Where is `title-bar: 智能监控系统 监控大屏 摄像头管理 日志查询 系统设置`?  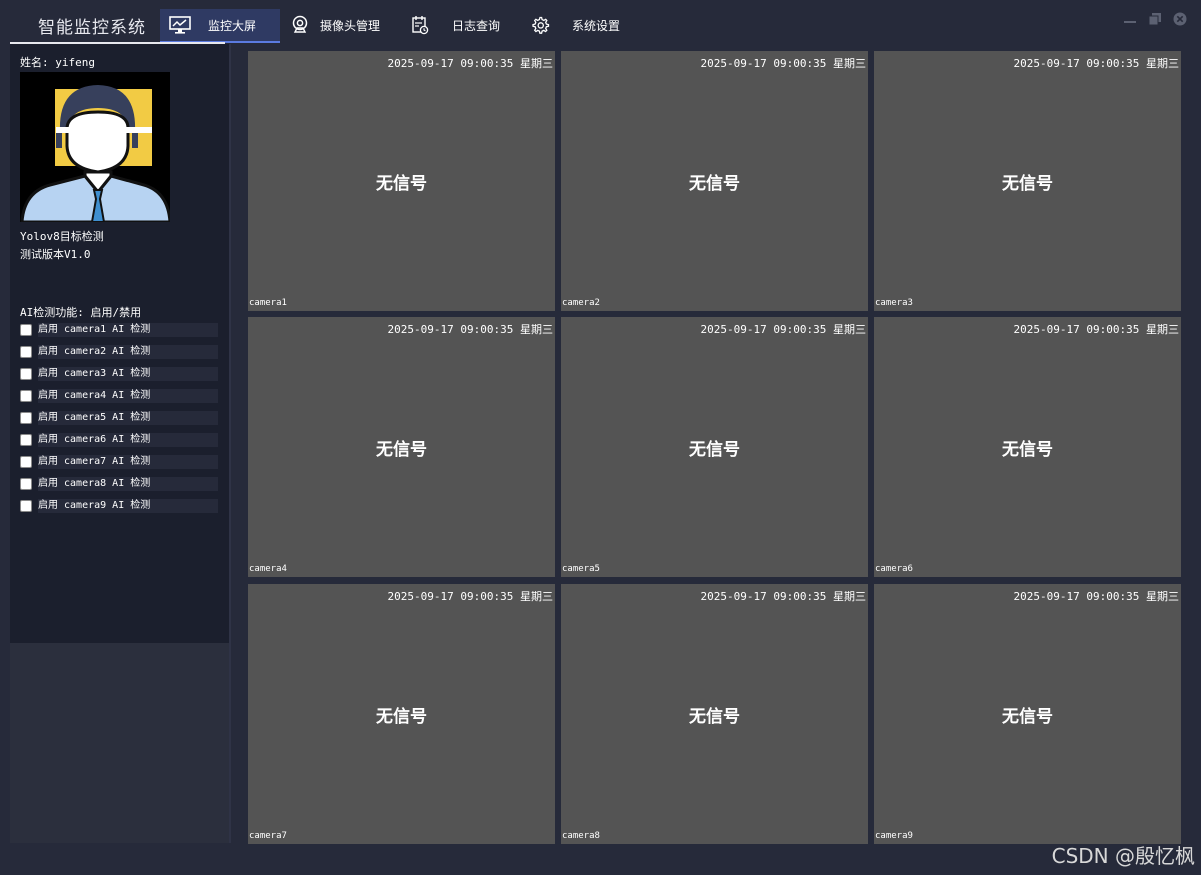
title-bar: 智能监控系统 监控大屏 摄像头管理 日志查询 系统设置 is located at coordinates (600, 22).